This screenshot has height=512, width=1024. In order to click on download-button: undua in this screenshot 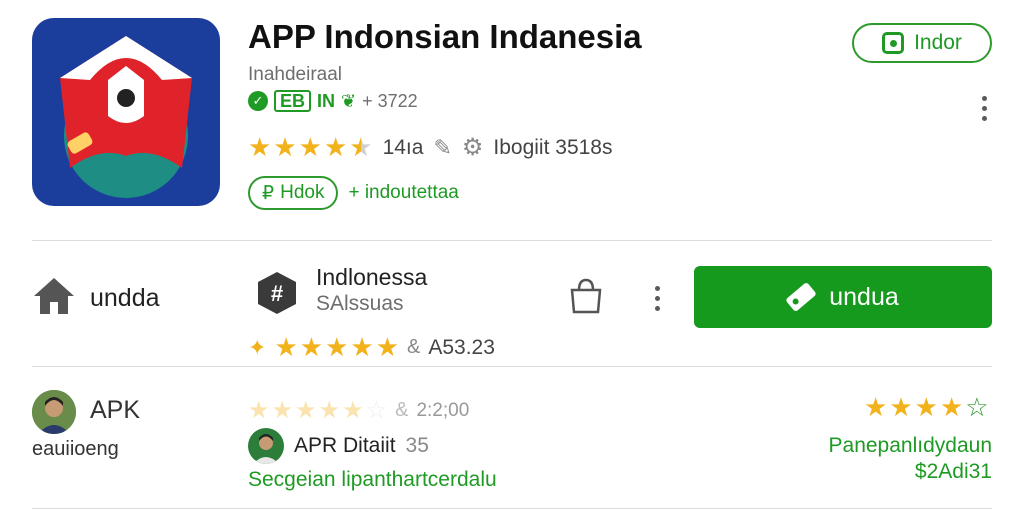, I will do `click(843, 297)`.